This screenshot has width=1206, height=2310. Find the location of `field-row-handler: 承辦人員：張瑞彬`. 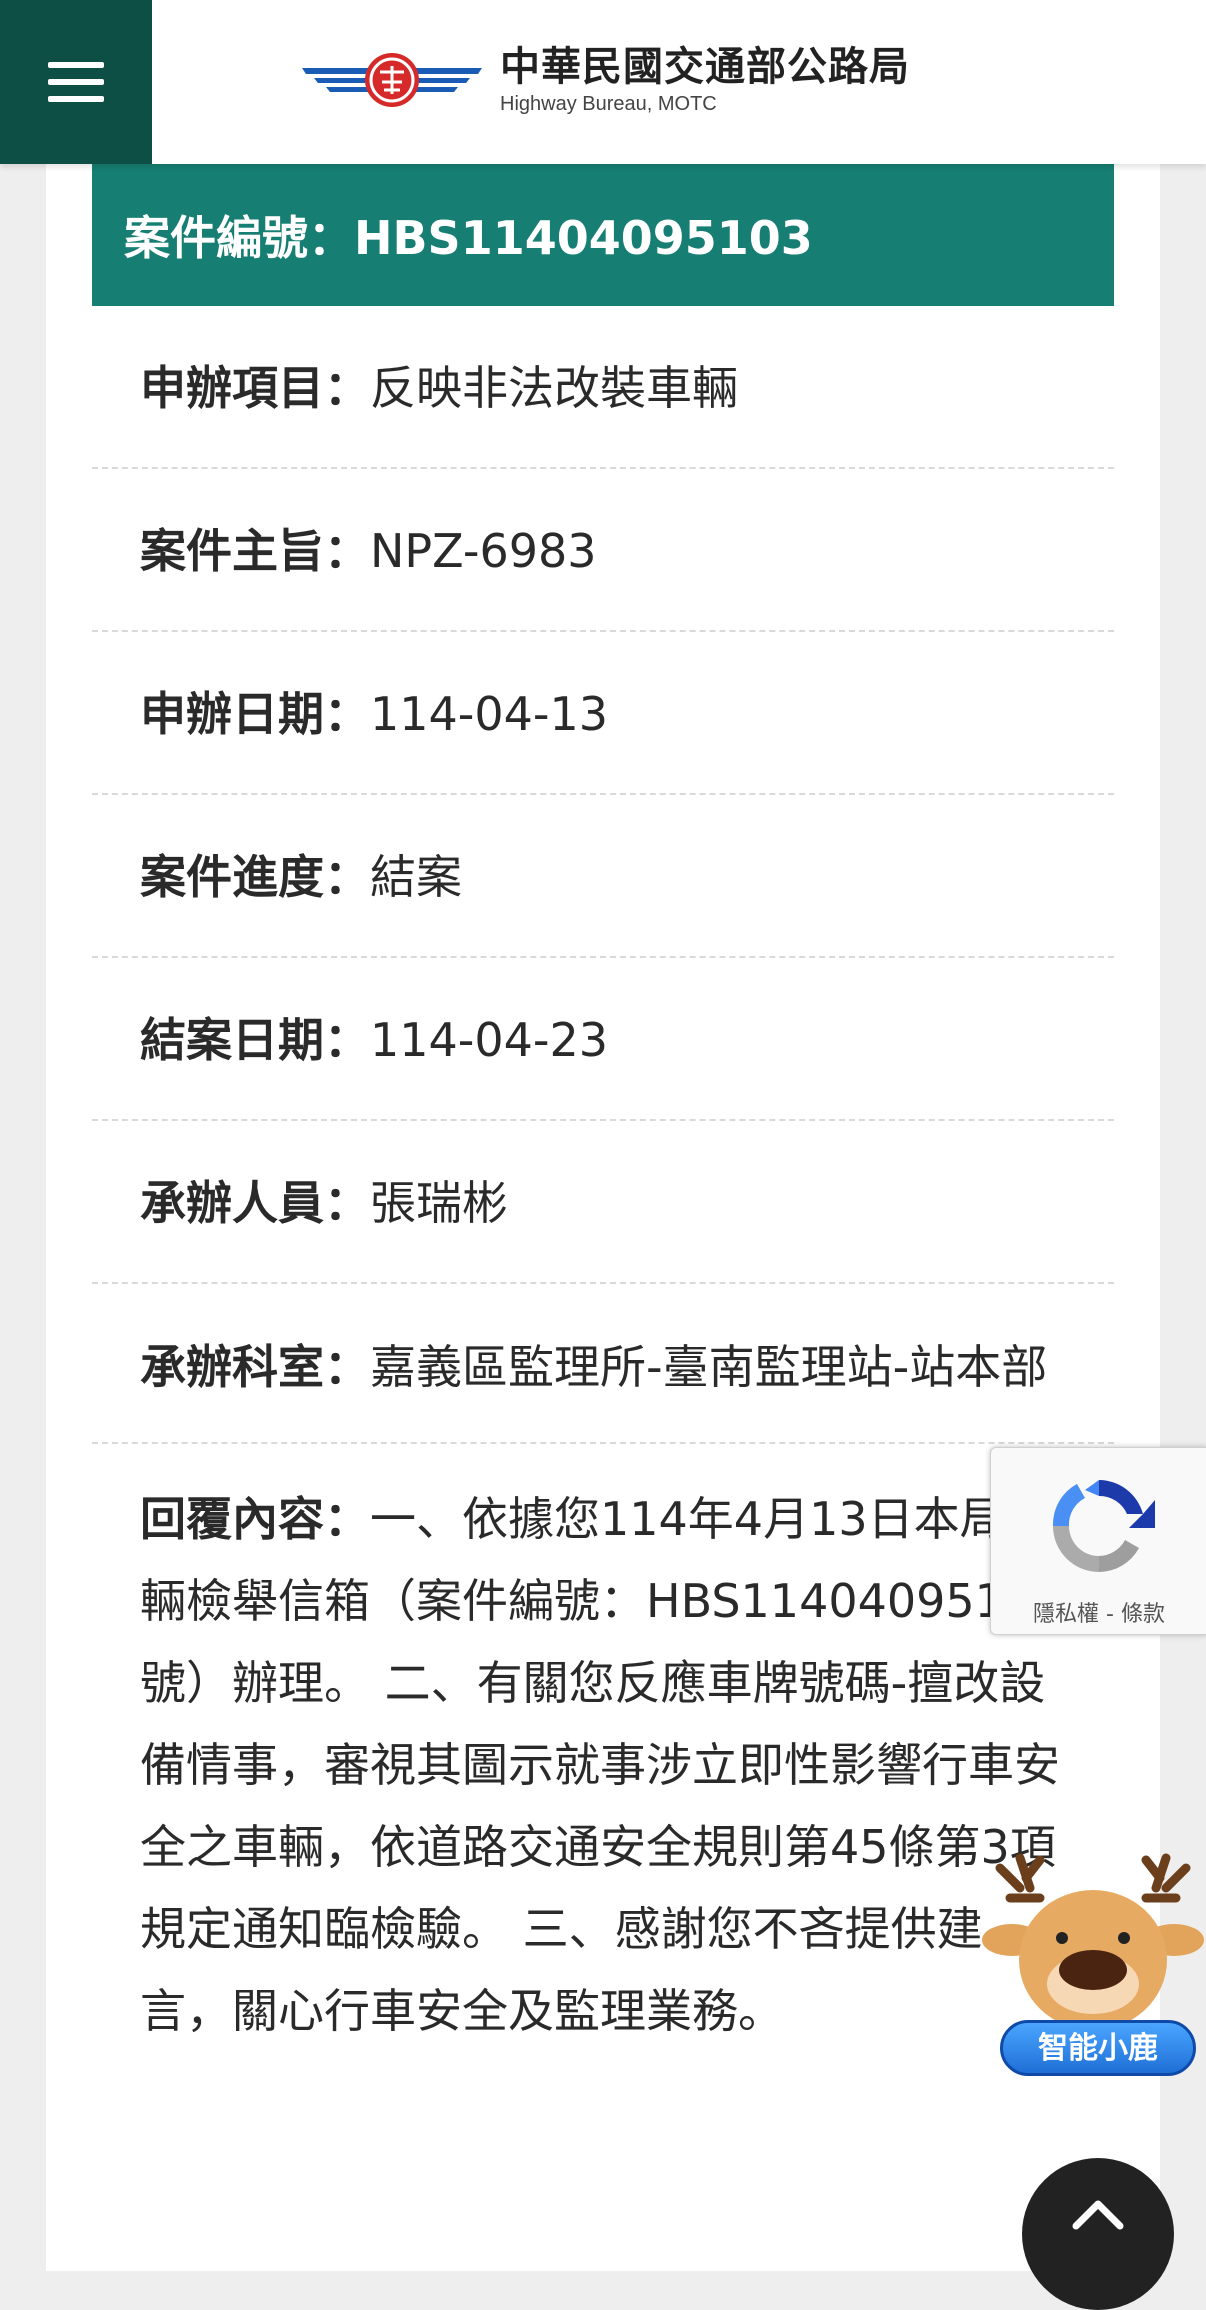

field-row-handler: 承辦人員：張瑞彬 is located at coordinates (603, 1202).